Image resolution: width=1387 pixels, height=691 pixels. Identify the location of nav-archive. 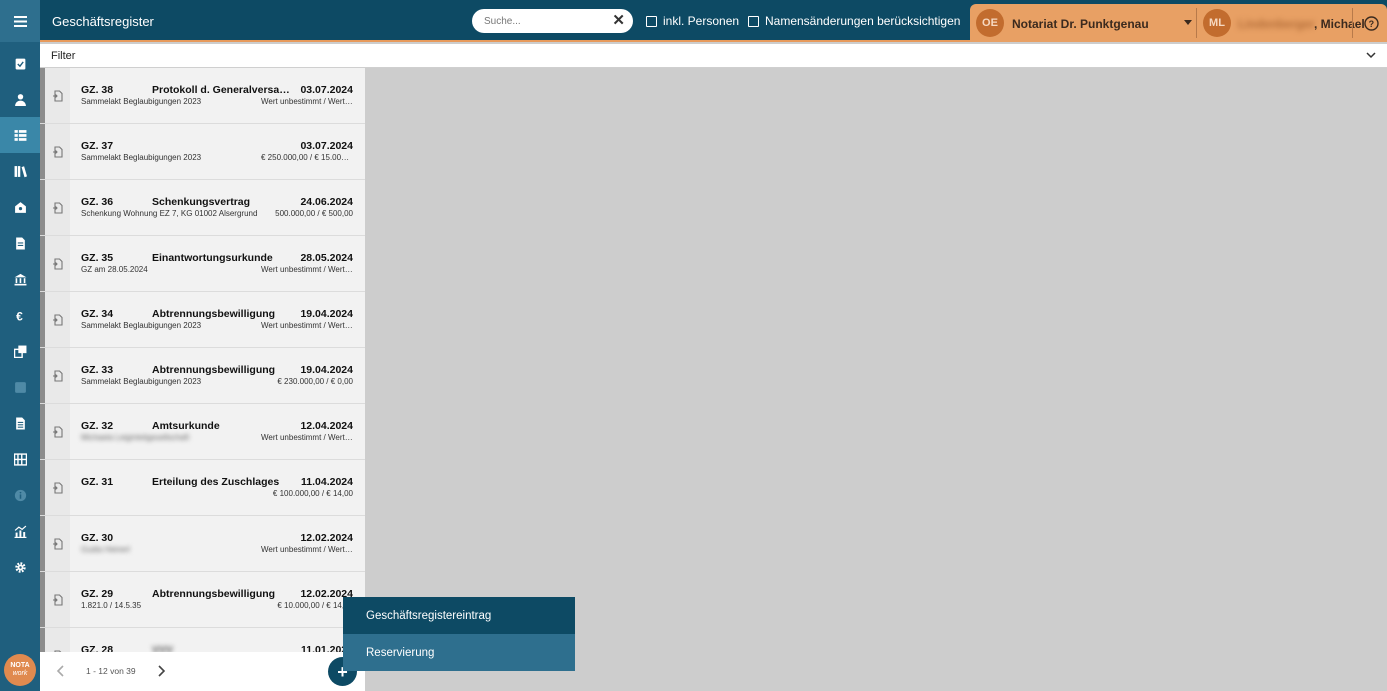
(20, 351).